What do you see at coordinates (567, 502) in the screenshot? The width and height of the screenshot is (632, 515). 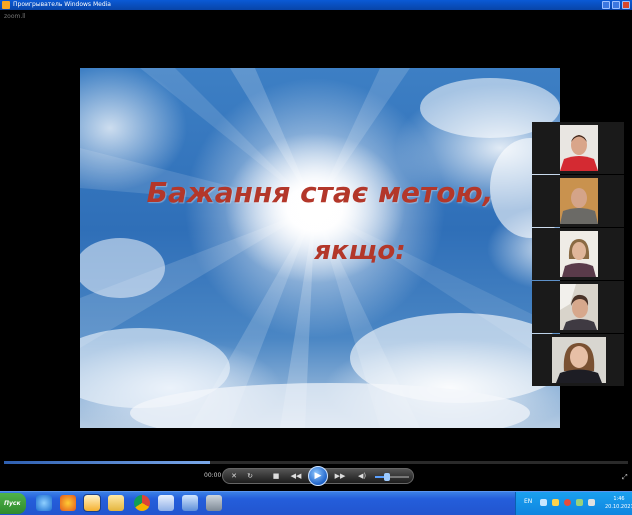 I see `tray-antivirus-icon` at bounding box center [567, 502].